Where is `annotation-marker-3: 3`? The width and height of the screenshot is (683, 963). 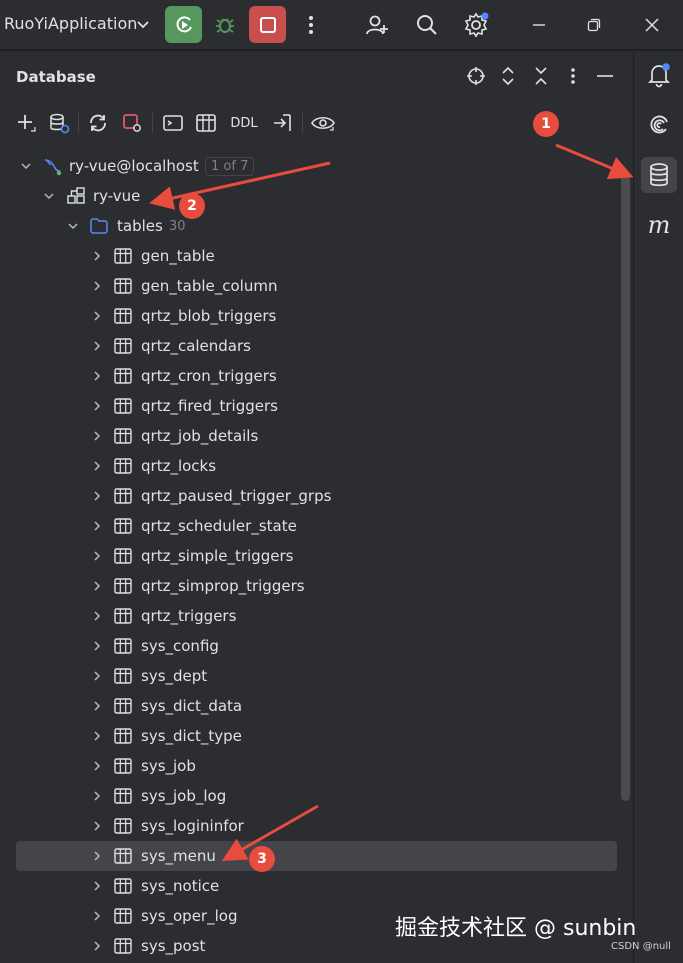 annotation-marker-3: 3 is located at coordinates (262, 859).